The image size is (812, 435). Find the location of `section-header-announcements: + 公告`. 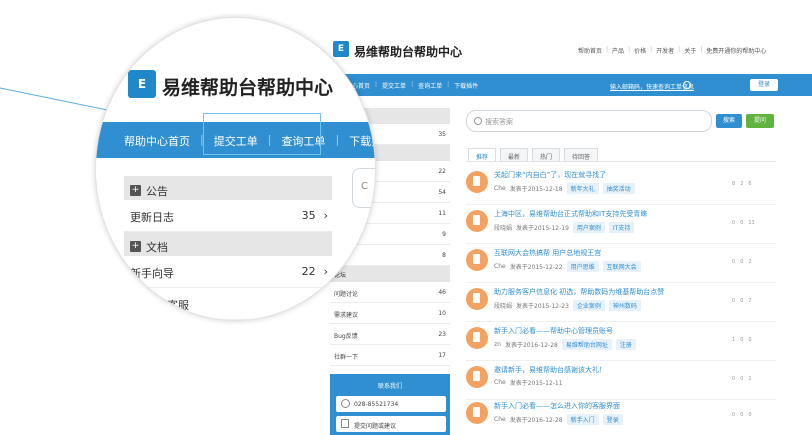

section-header-announcements: + 公告 is located at coordinates (228, 188).